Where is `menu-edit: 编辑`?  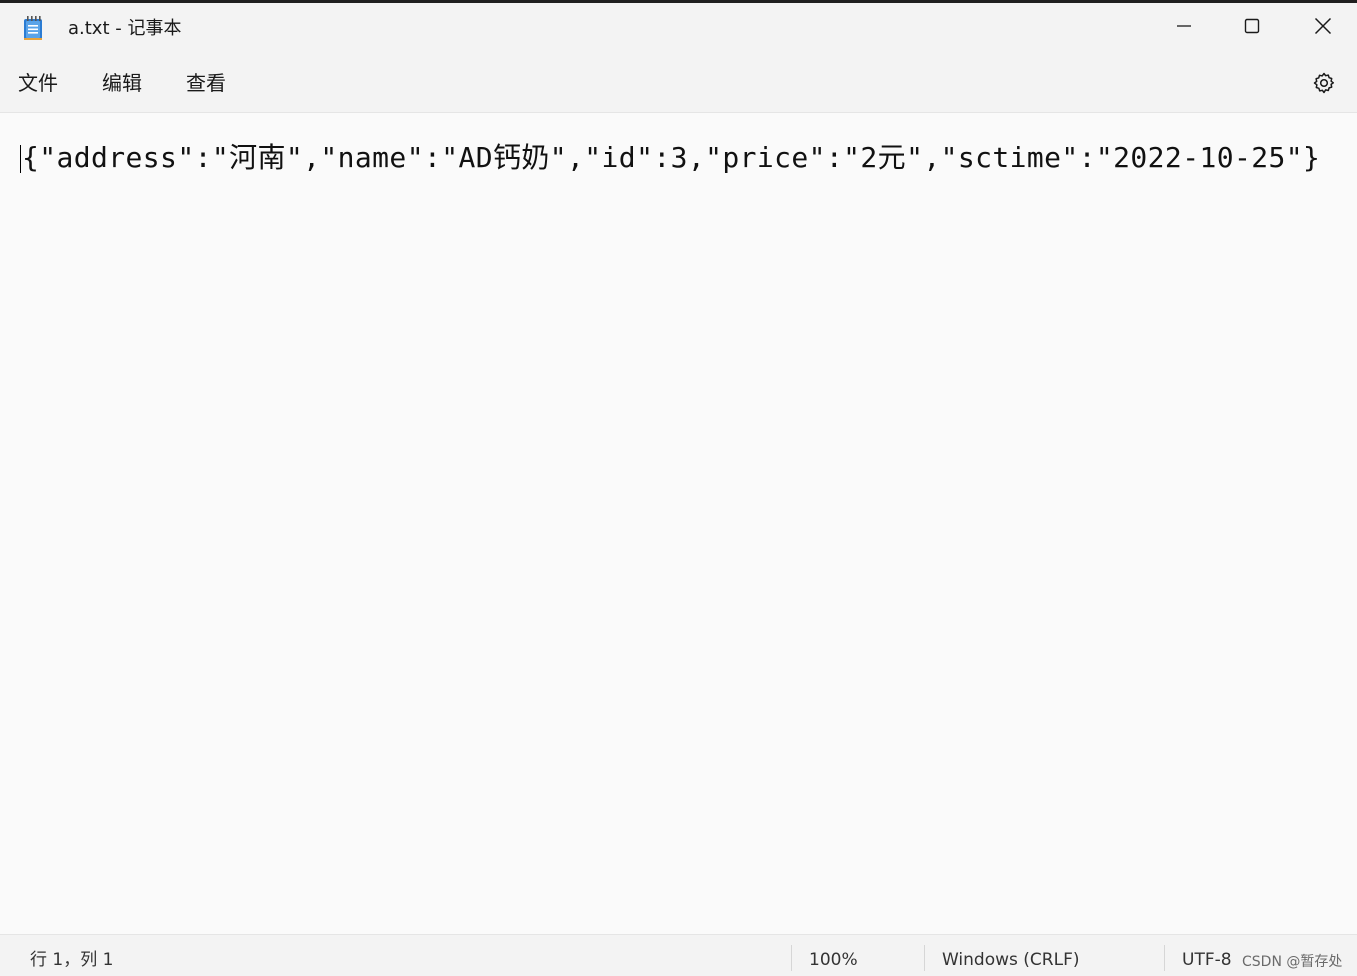 menu-edit: 编辑 is located at coordinates (122, 83).